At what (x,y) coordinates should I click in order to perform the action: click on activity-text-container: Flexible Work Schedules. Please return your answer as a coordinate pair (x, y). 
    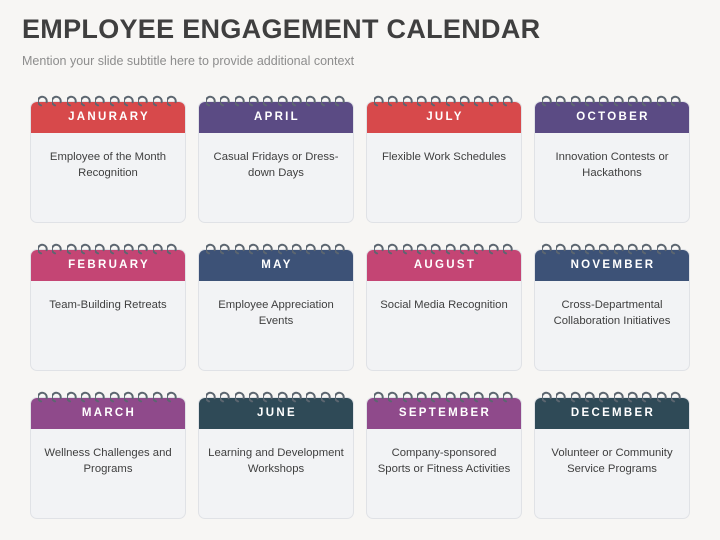
    Looking at the image, I should click on (444, 177).